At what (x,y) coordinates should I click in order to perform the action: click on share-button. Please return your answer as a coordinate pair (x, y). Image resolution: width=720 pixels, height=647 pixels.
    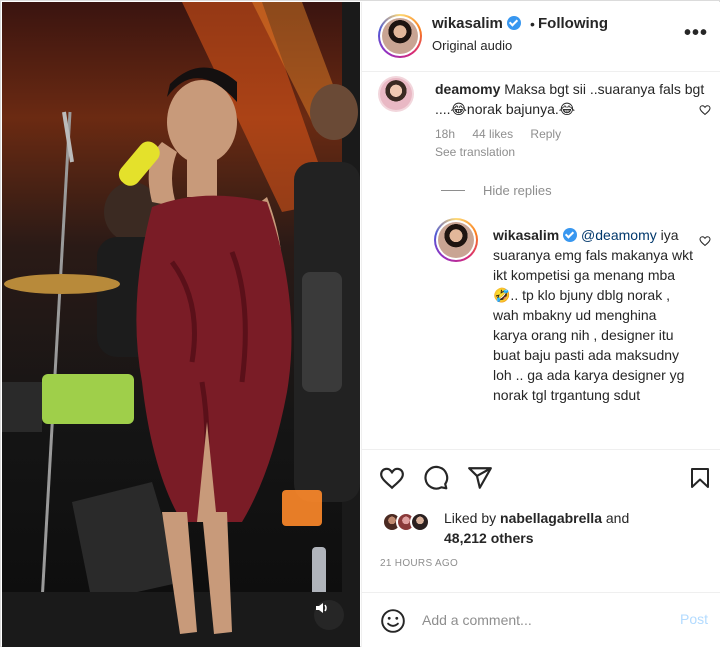
    Looking at the image, I should click on (480, 478).